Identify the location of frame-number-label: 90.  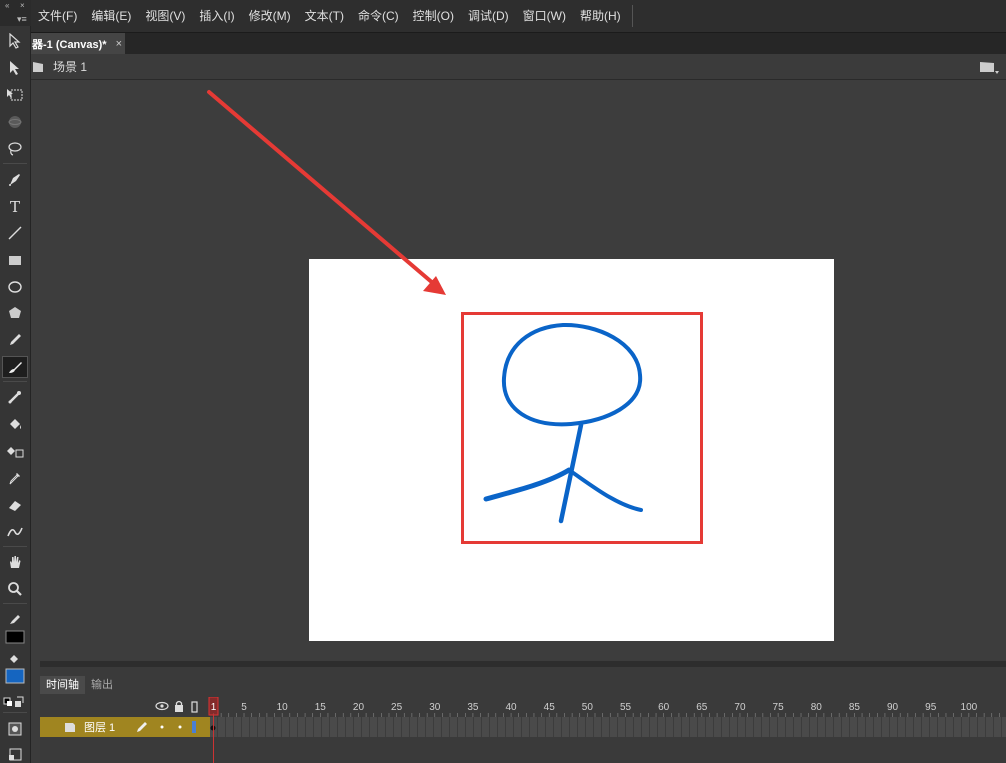
(893, 707).